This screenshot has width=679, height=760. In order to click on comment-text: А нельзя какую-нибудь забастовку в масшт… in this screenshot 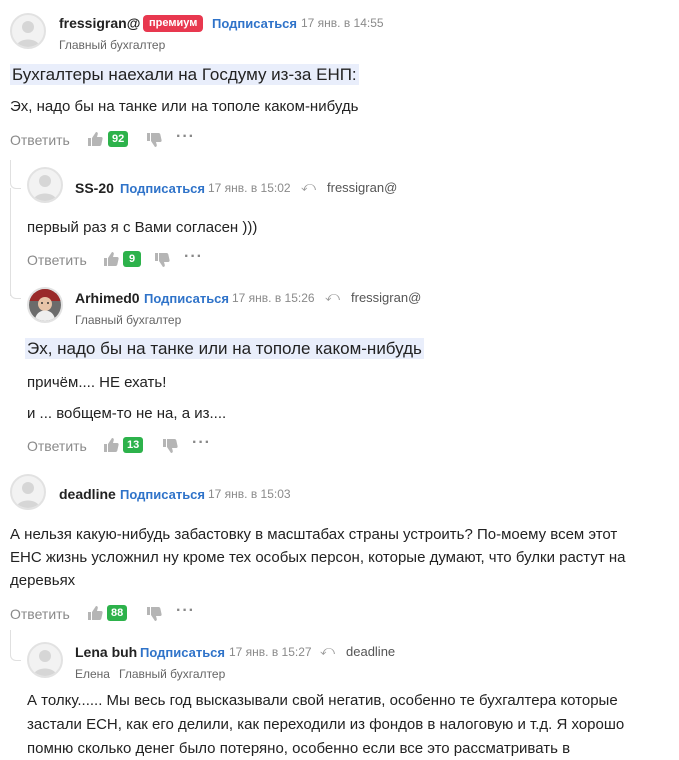, I will do `click(314, 534)`.